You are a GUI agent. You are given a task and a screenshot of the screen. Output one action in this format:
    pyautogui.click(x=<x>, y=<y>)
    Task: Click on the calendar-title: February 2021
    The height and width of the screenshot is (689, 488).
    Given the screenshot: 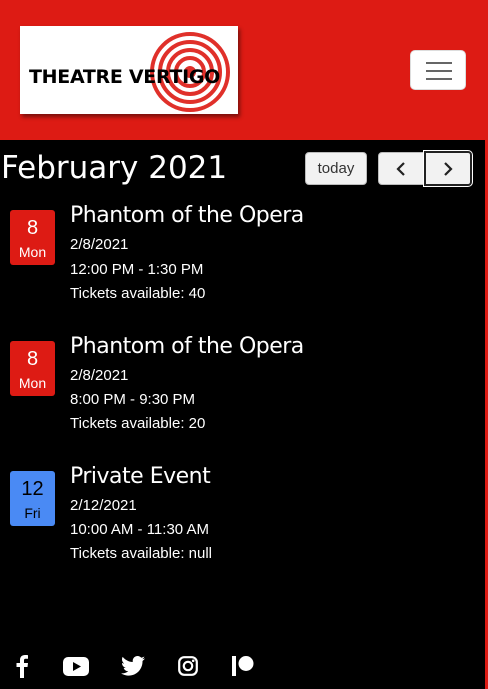 What is the action you would take?
    pyautogui.click(x=114, y=168)
    